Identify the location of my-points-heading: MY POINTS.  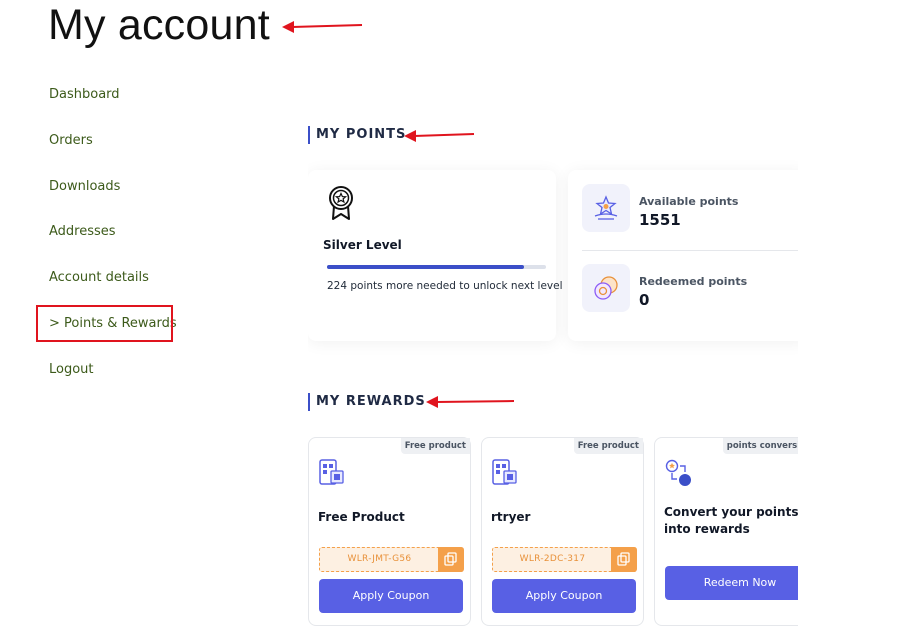
(357, 135).